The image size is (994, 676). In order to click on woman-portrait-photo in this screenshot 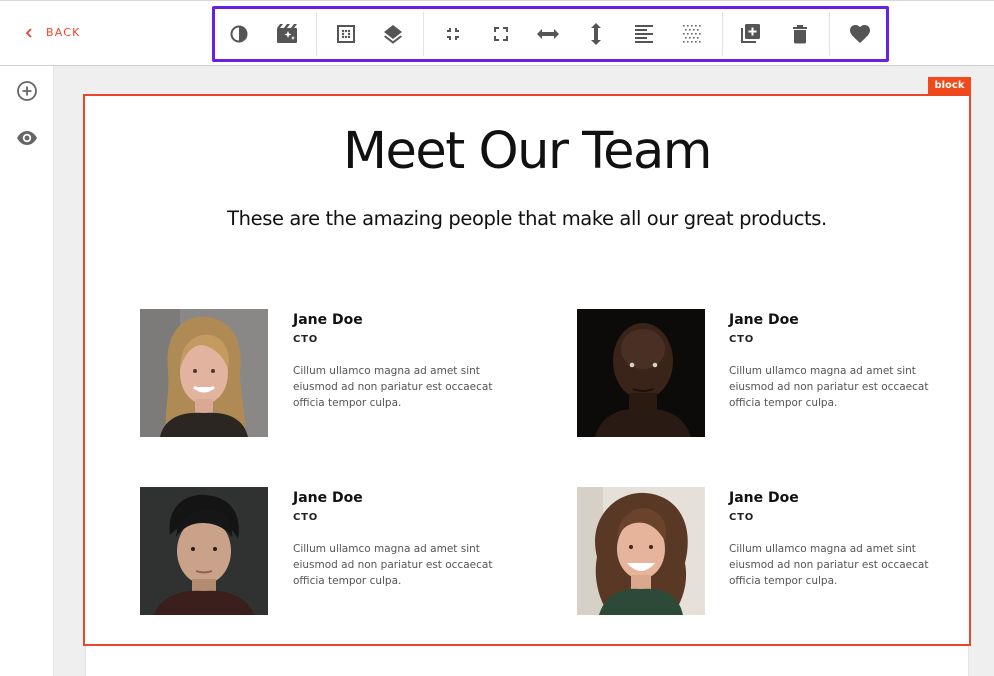, I will do `click(204, 373)`.